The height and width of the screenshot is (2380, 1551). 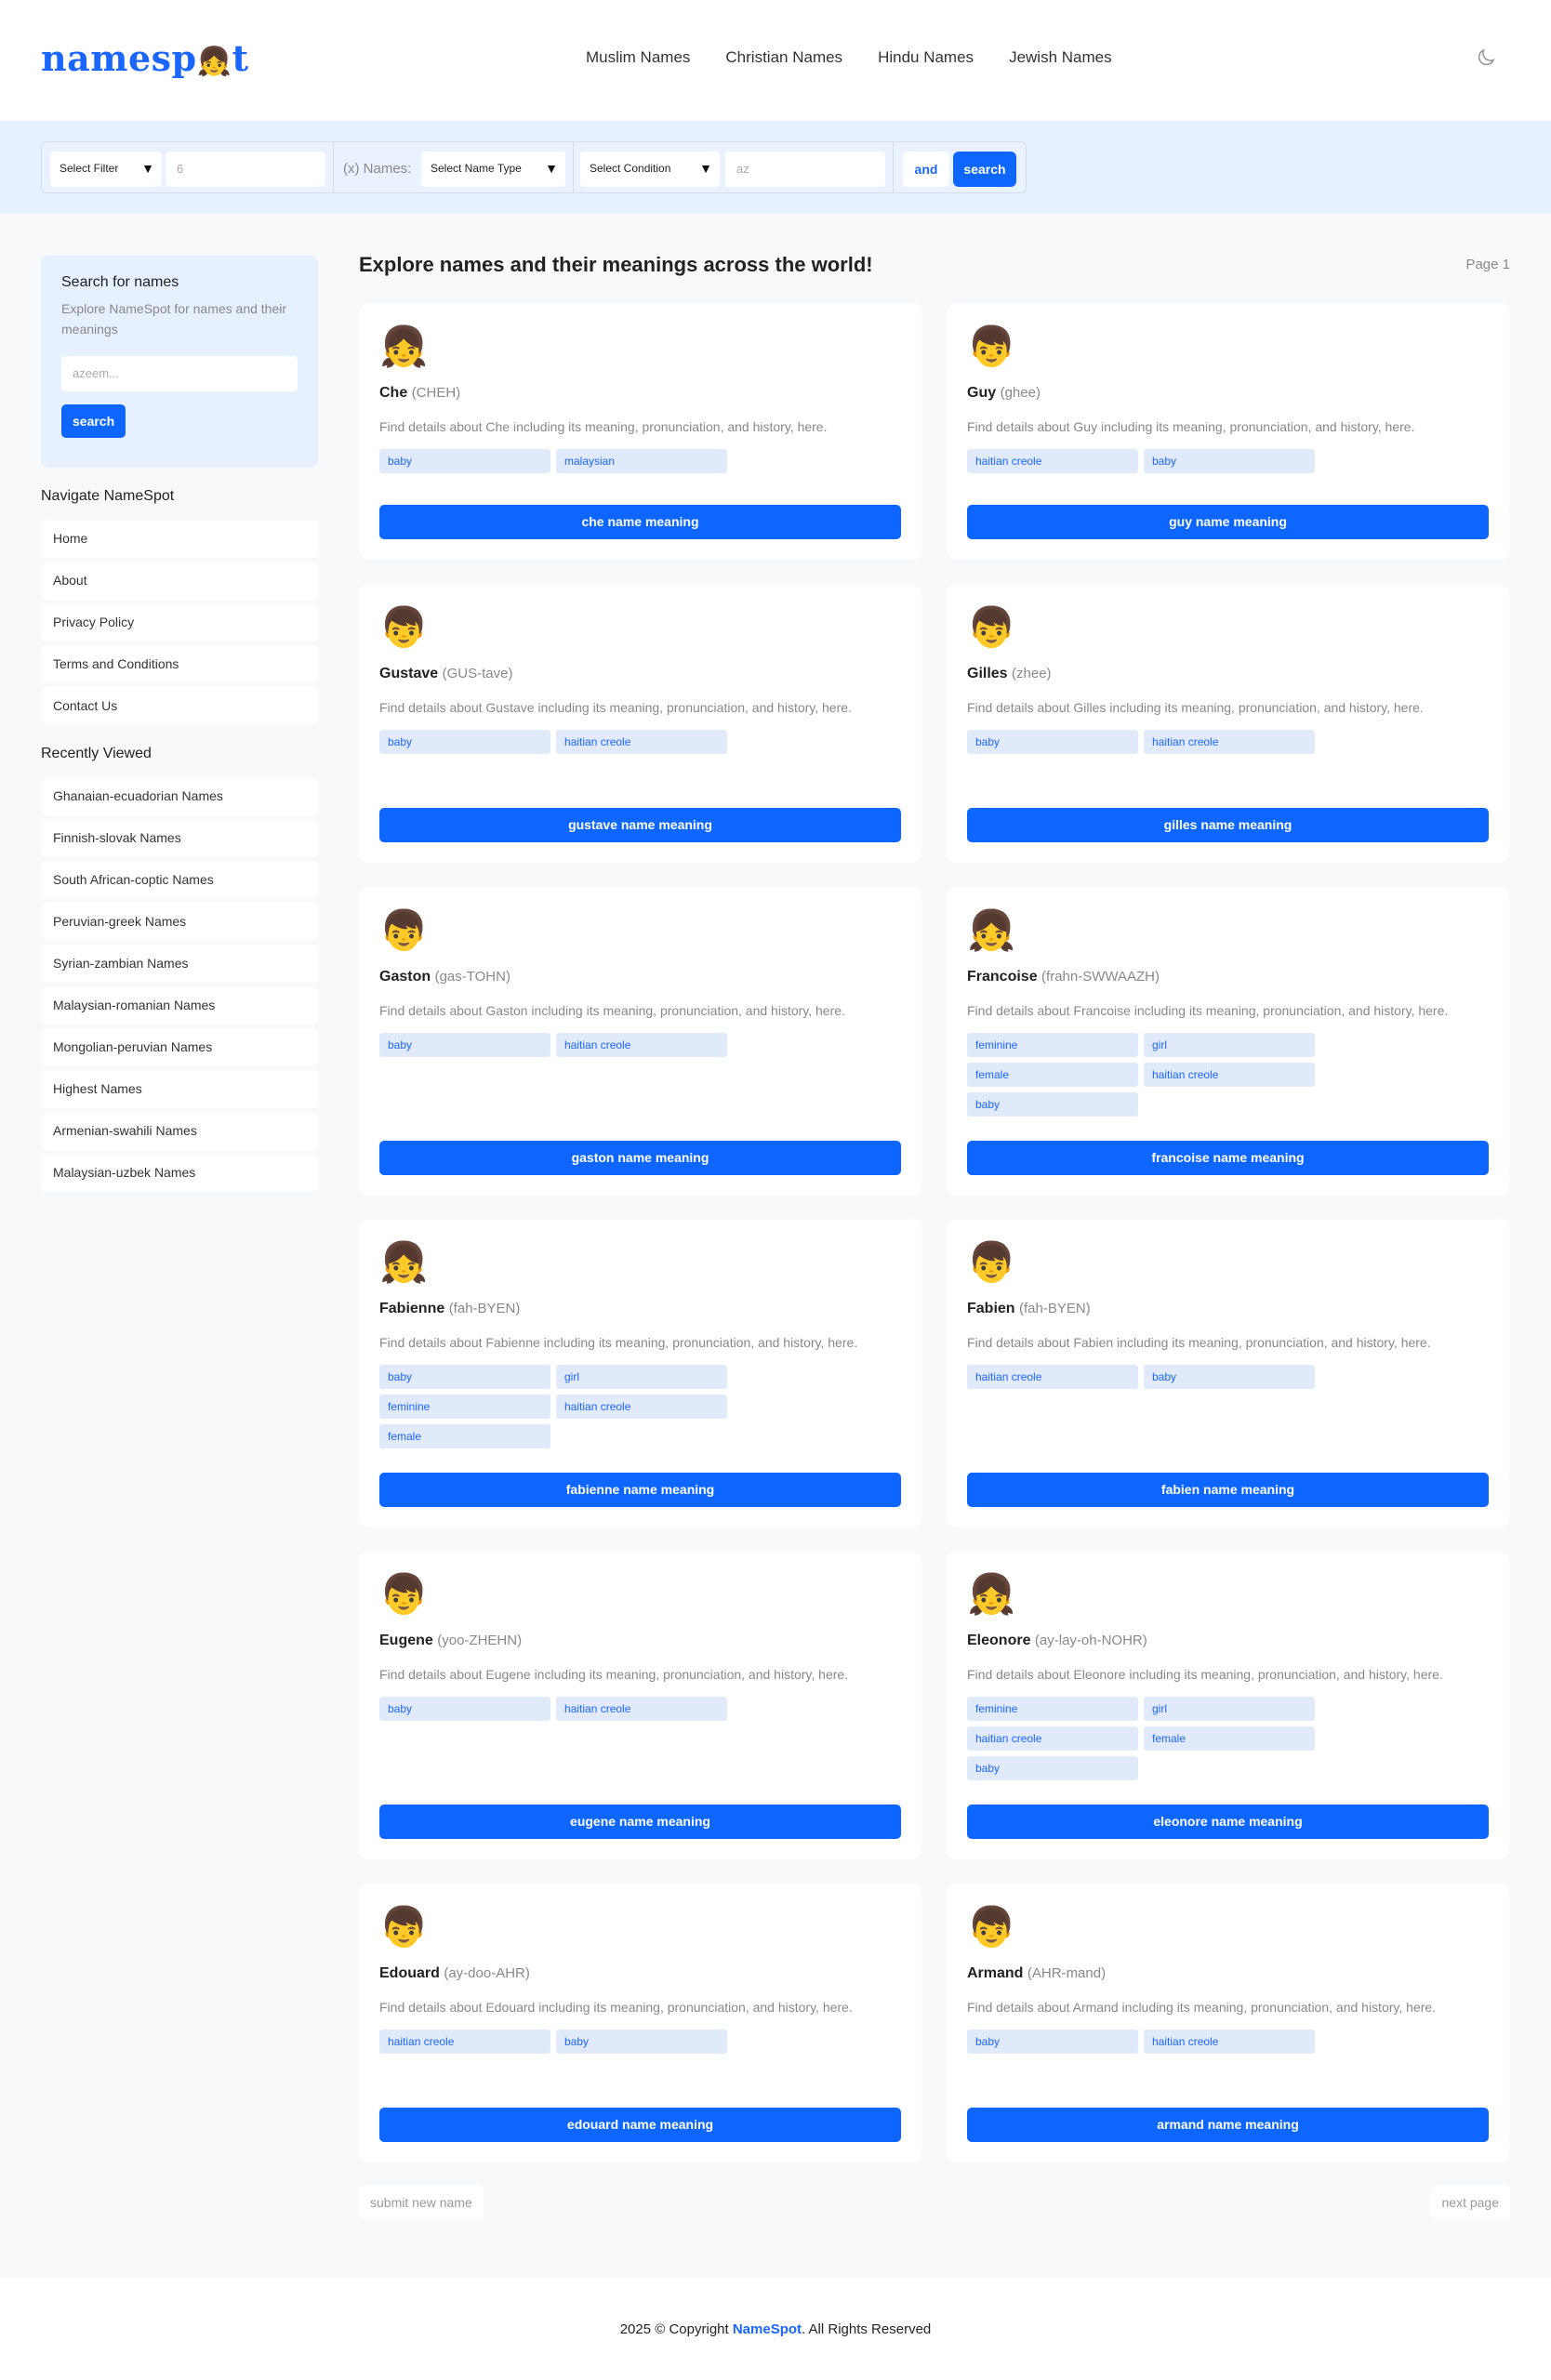 What do you see at coordinates (867, 2329) in the screenshot?
I see `footer-suffix: . All Rights Reserved` at bounding box center [867, 2329].